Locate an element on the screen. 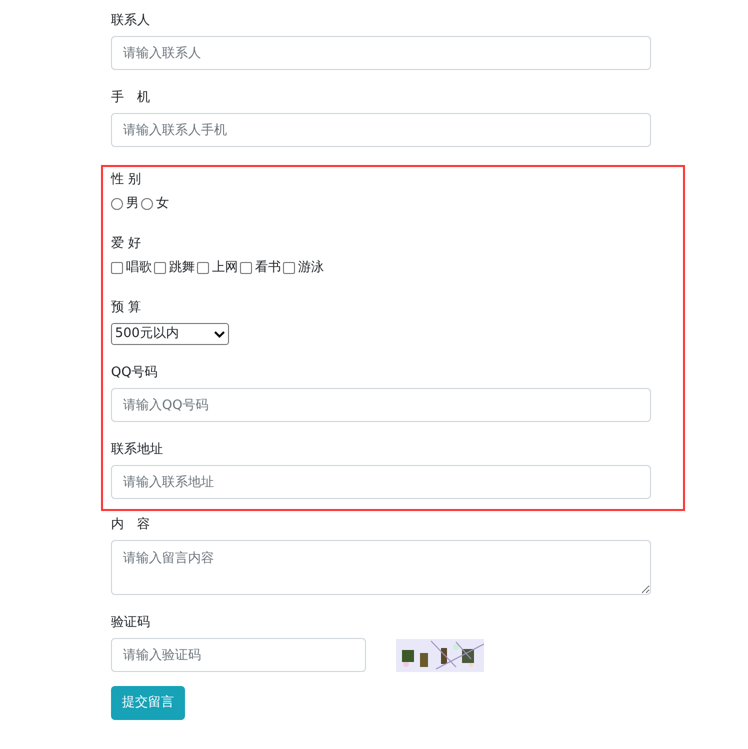  option-label: 上网 is located at coordinates (225, 268).